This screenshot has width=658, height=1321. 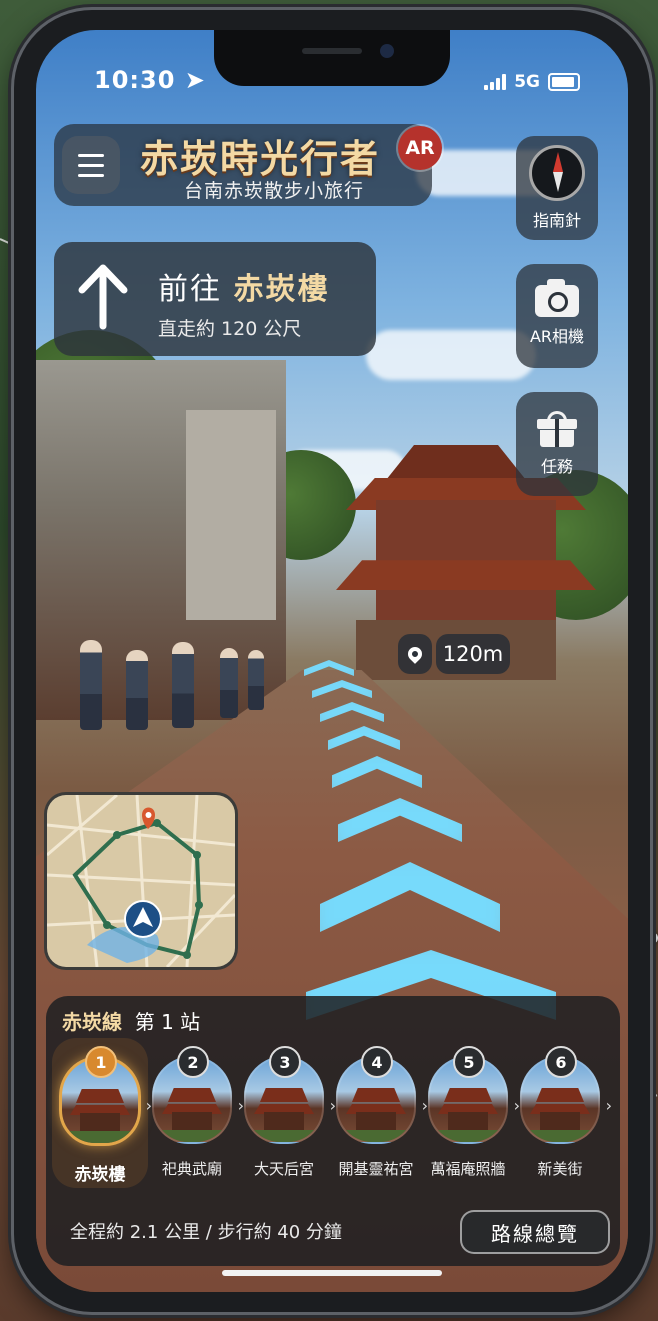 I want to click on direction-card: 前往 赤崁樓 直走約 120 公尺, so click(x=215, y=299).